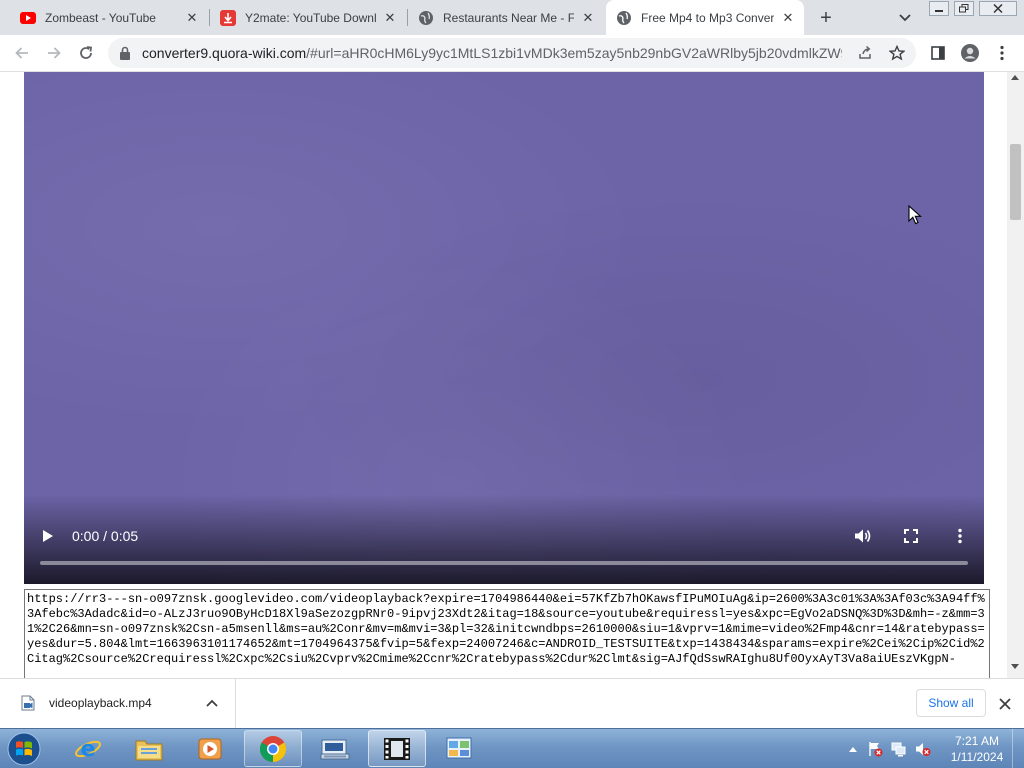 The image size is (1024, 768). I want to click on file-icon, so click(28, 703).